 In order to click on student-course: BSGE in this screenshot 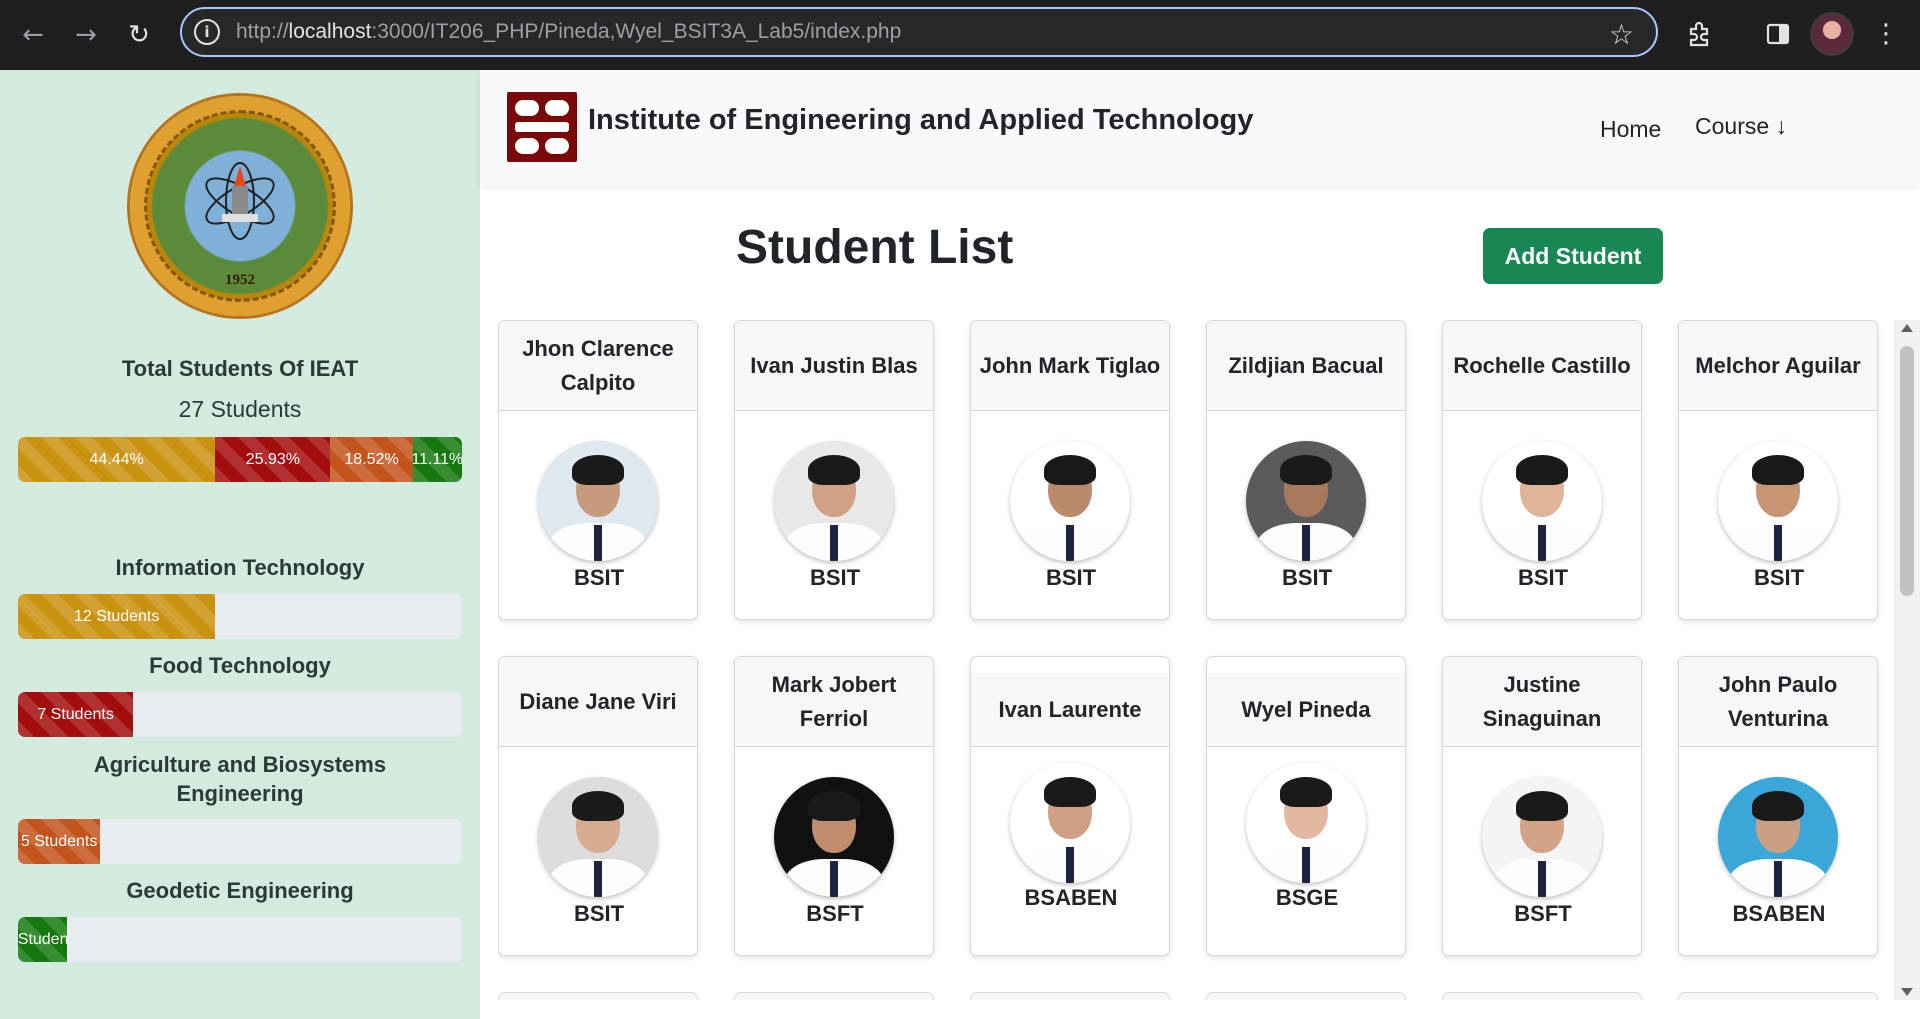, I will do `click(1307, 897)`.